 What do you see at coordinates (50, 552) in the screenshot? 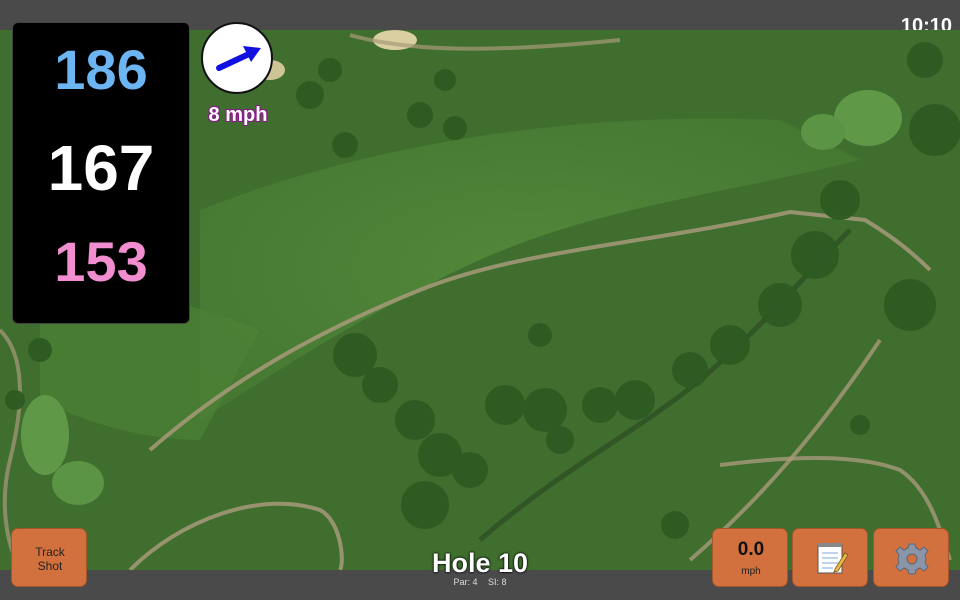
I see `track-shot-label-line1: Track` at bounding box center [50, 552].